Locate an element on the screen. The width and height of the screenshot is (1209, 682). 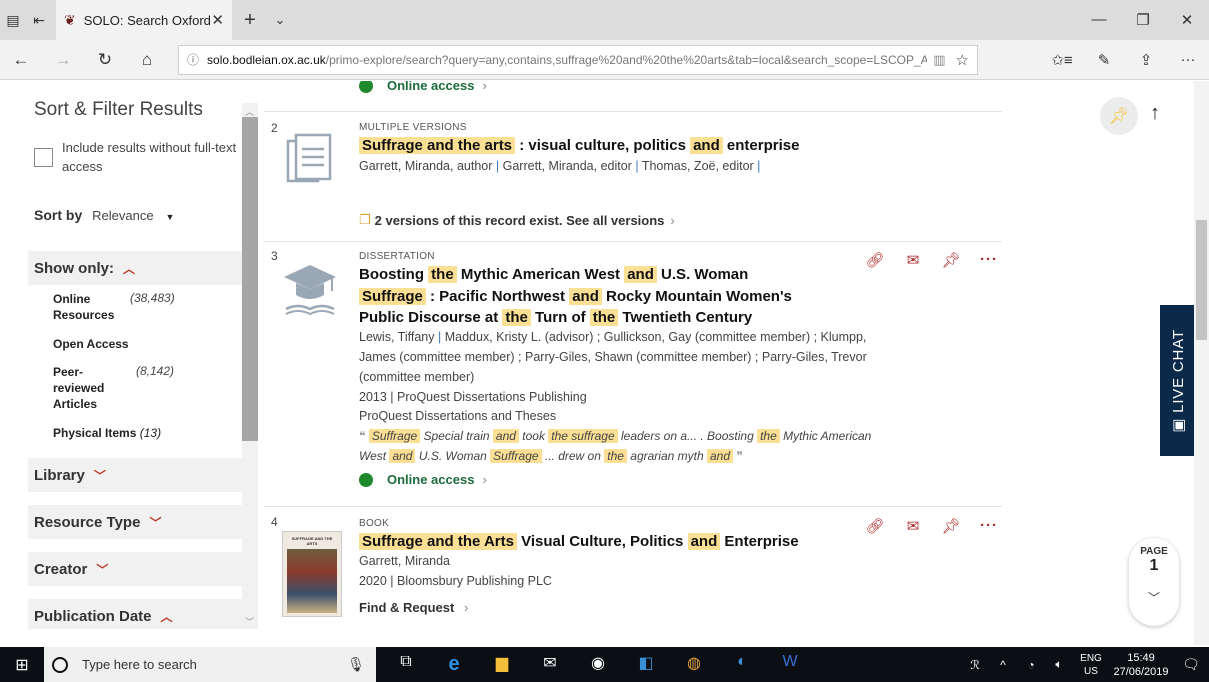
show-hidden-icons-chevron-icon: ^ is located at coordinates (1003, 665).